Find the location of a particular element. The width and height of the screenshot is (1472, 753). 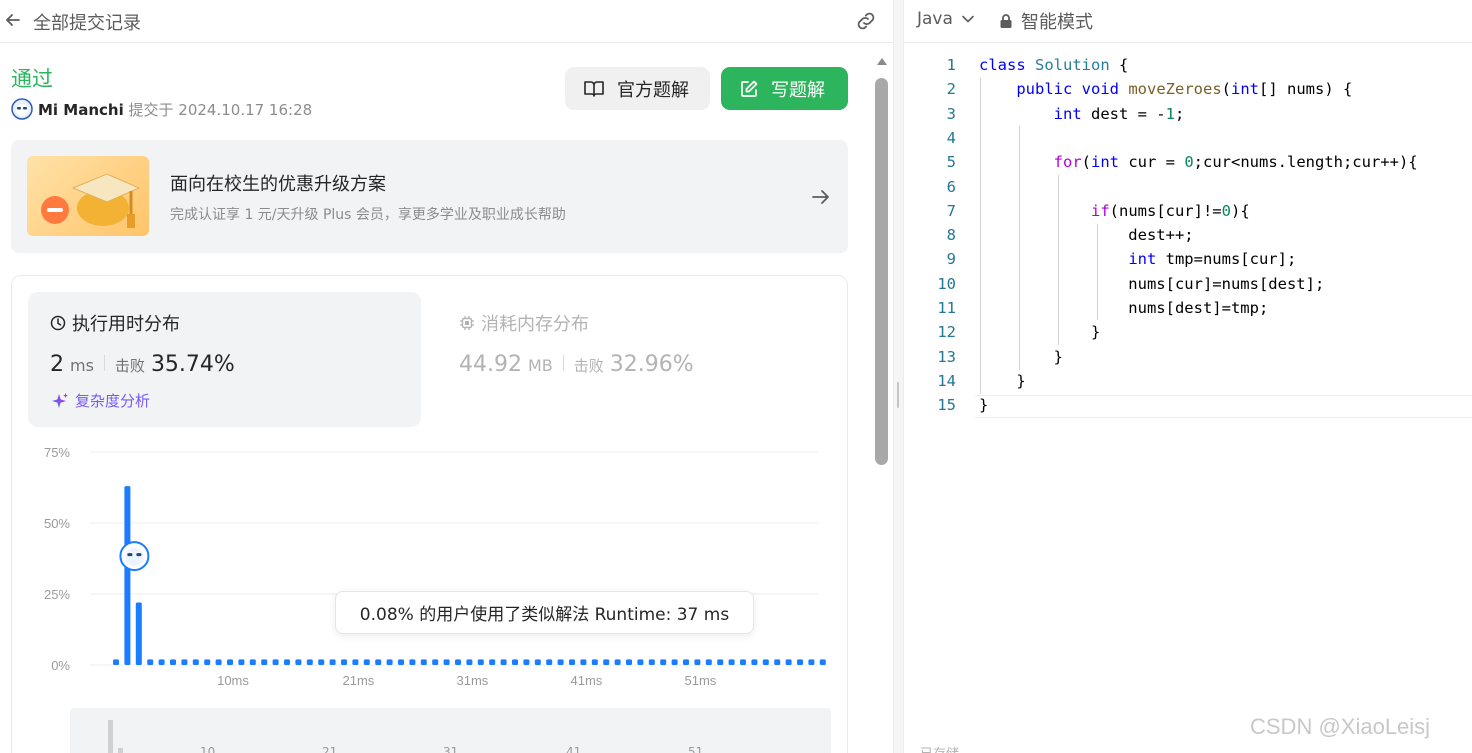

runtime-values: 2 ms 击败 35.74% is located at coordinates (142, 364).